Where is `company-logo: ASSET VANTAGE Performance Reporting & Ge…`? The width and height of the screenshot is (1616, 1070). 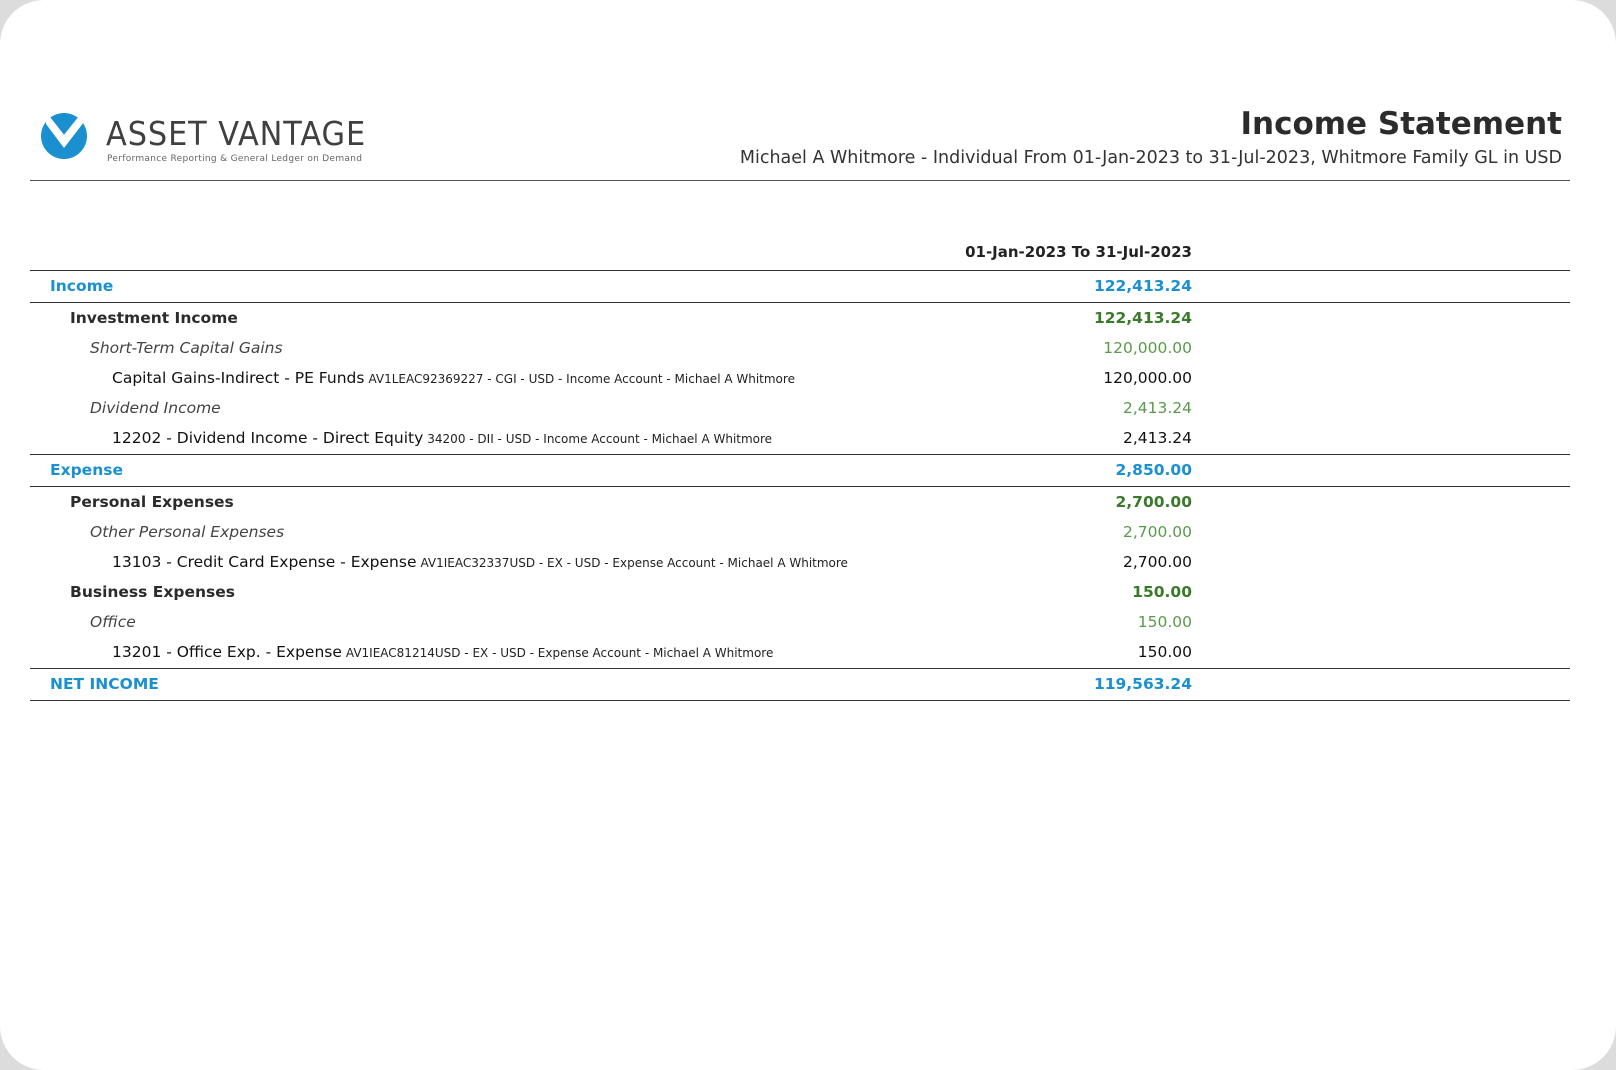
company-logo: ASSET VANTAGE Performance Reporting & Ge… is located at coordinates (210, 138).